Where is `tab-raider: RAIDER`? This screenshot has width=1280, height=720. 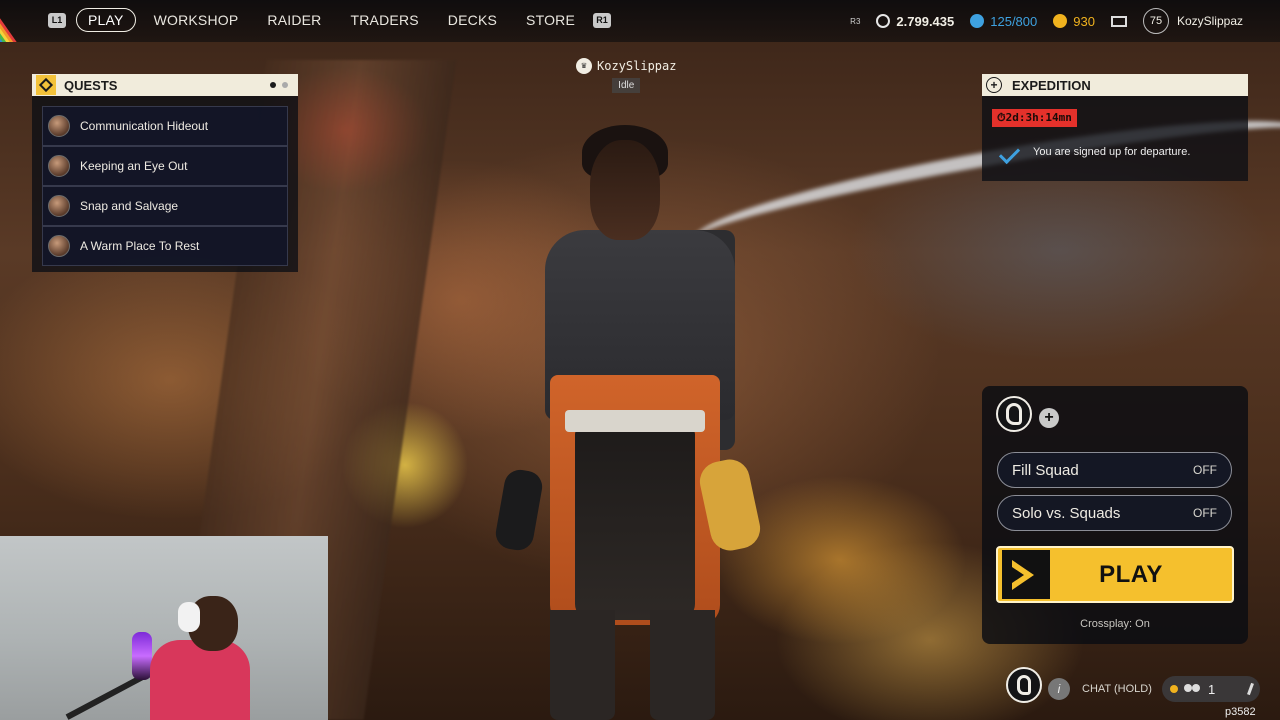
tab-raider: RAIDER is located at coordinates (294, 20).